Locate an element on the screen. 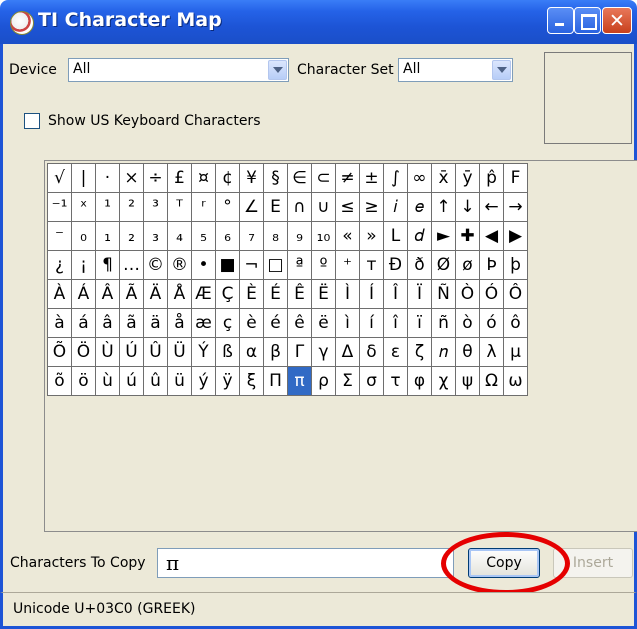 This screenshot has width=637, height=629. character-cell: ∈ is located at coordinates (299, 178).